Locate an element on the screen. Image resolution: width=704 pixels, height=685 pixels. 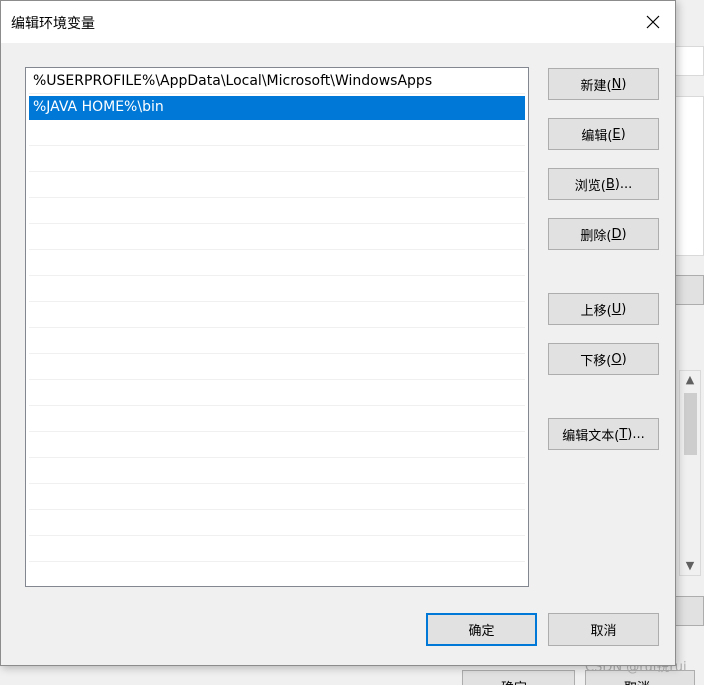
ok-button: 确定 is located at coordinates (481, 629).